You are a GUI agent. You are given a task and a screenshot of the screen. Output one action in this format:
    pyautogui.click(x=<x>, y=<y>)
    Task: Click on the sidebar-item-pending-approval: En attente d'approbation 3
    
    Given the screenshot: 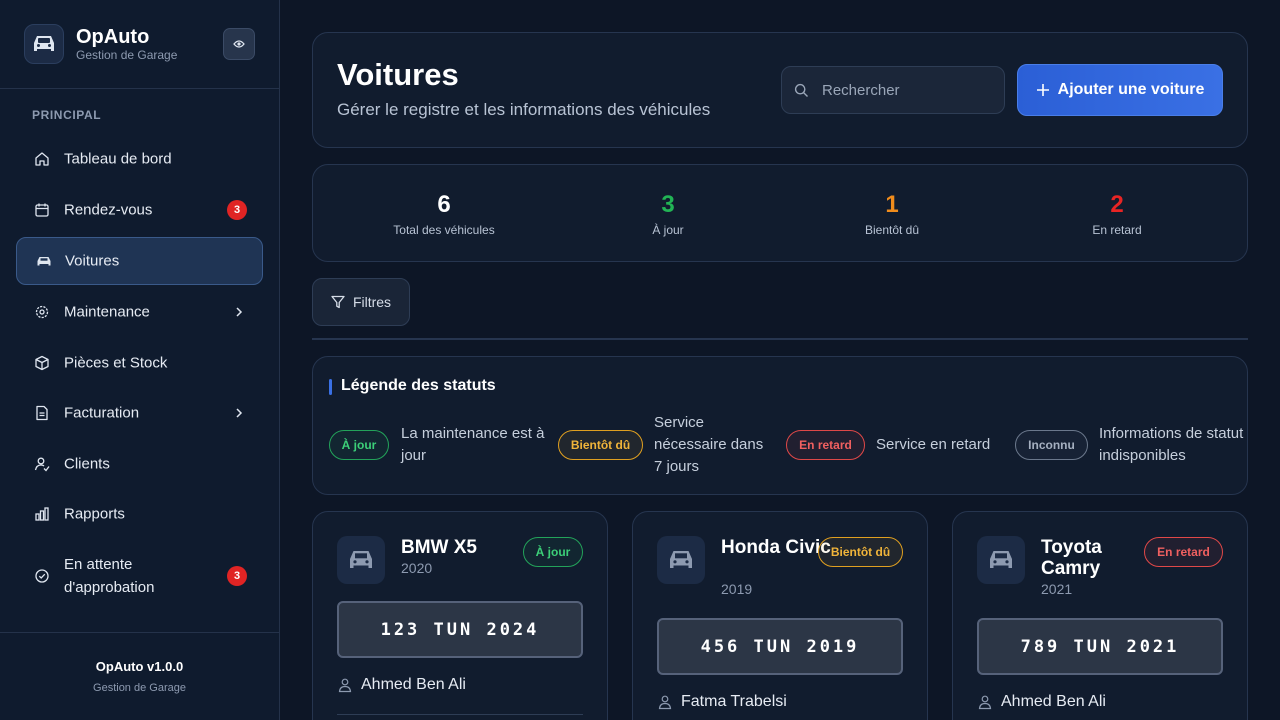 What is the action you would take?
    pyautogui.click(x=139, y=576)
    